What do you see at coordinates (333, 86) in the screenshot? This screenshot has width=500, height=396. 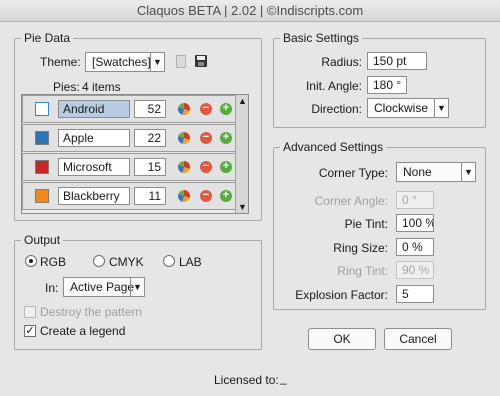 I see `init-angle-label: Init. Angle:` at bounding box center [333, 86].